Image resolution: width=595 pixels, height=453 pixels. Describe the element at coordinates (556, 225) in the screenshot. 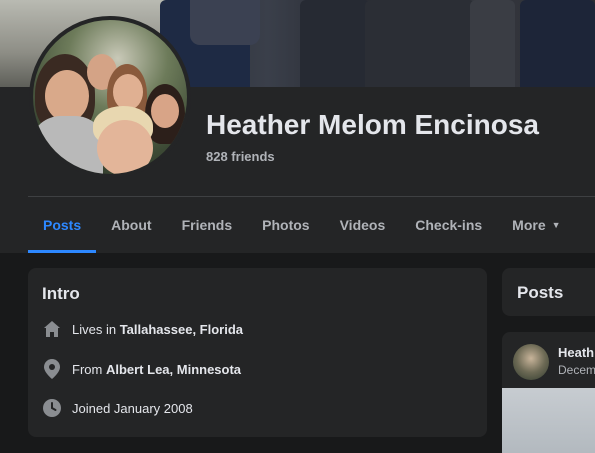

I see `caret-down-icon: ▼` at that location.